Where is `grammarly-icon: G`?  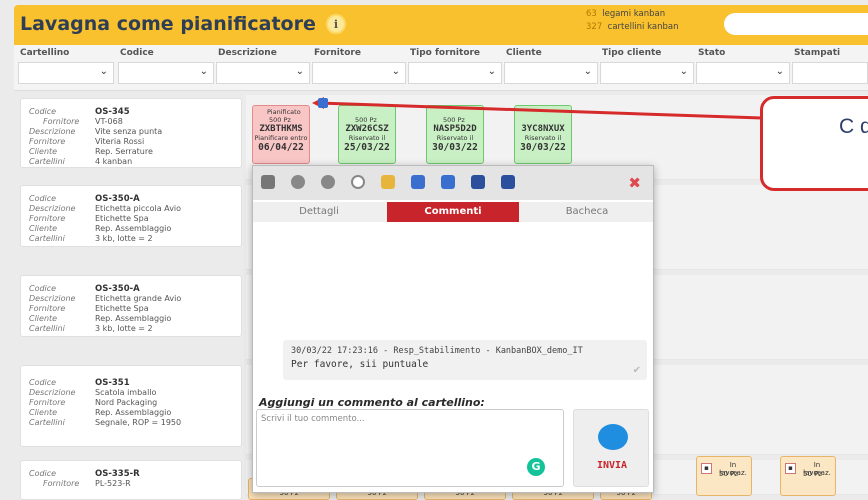
grammarly-icon: G is located at coordinates (536, 467).